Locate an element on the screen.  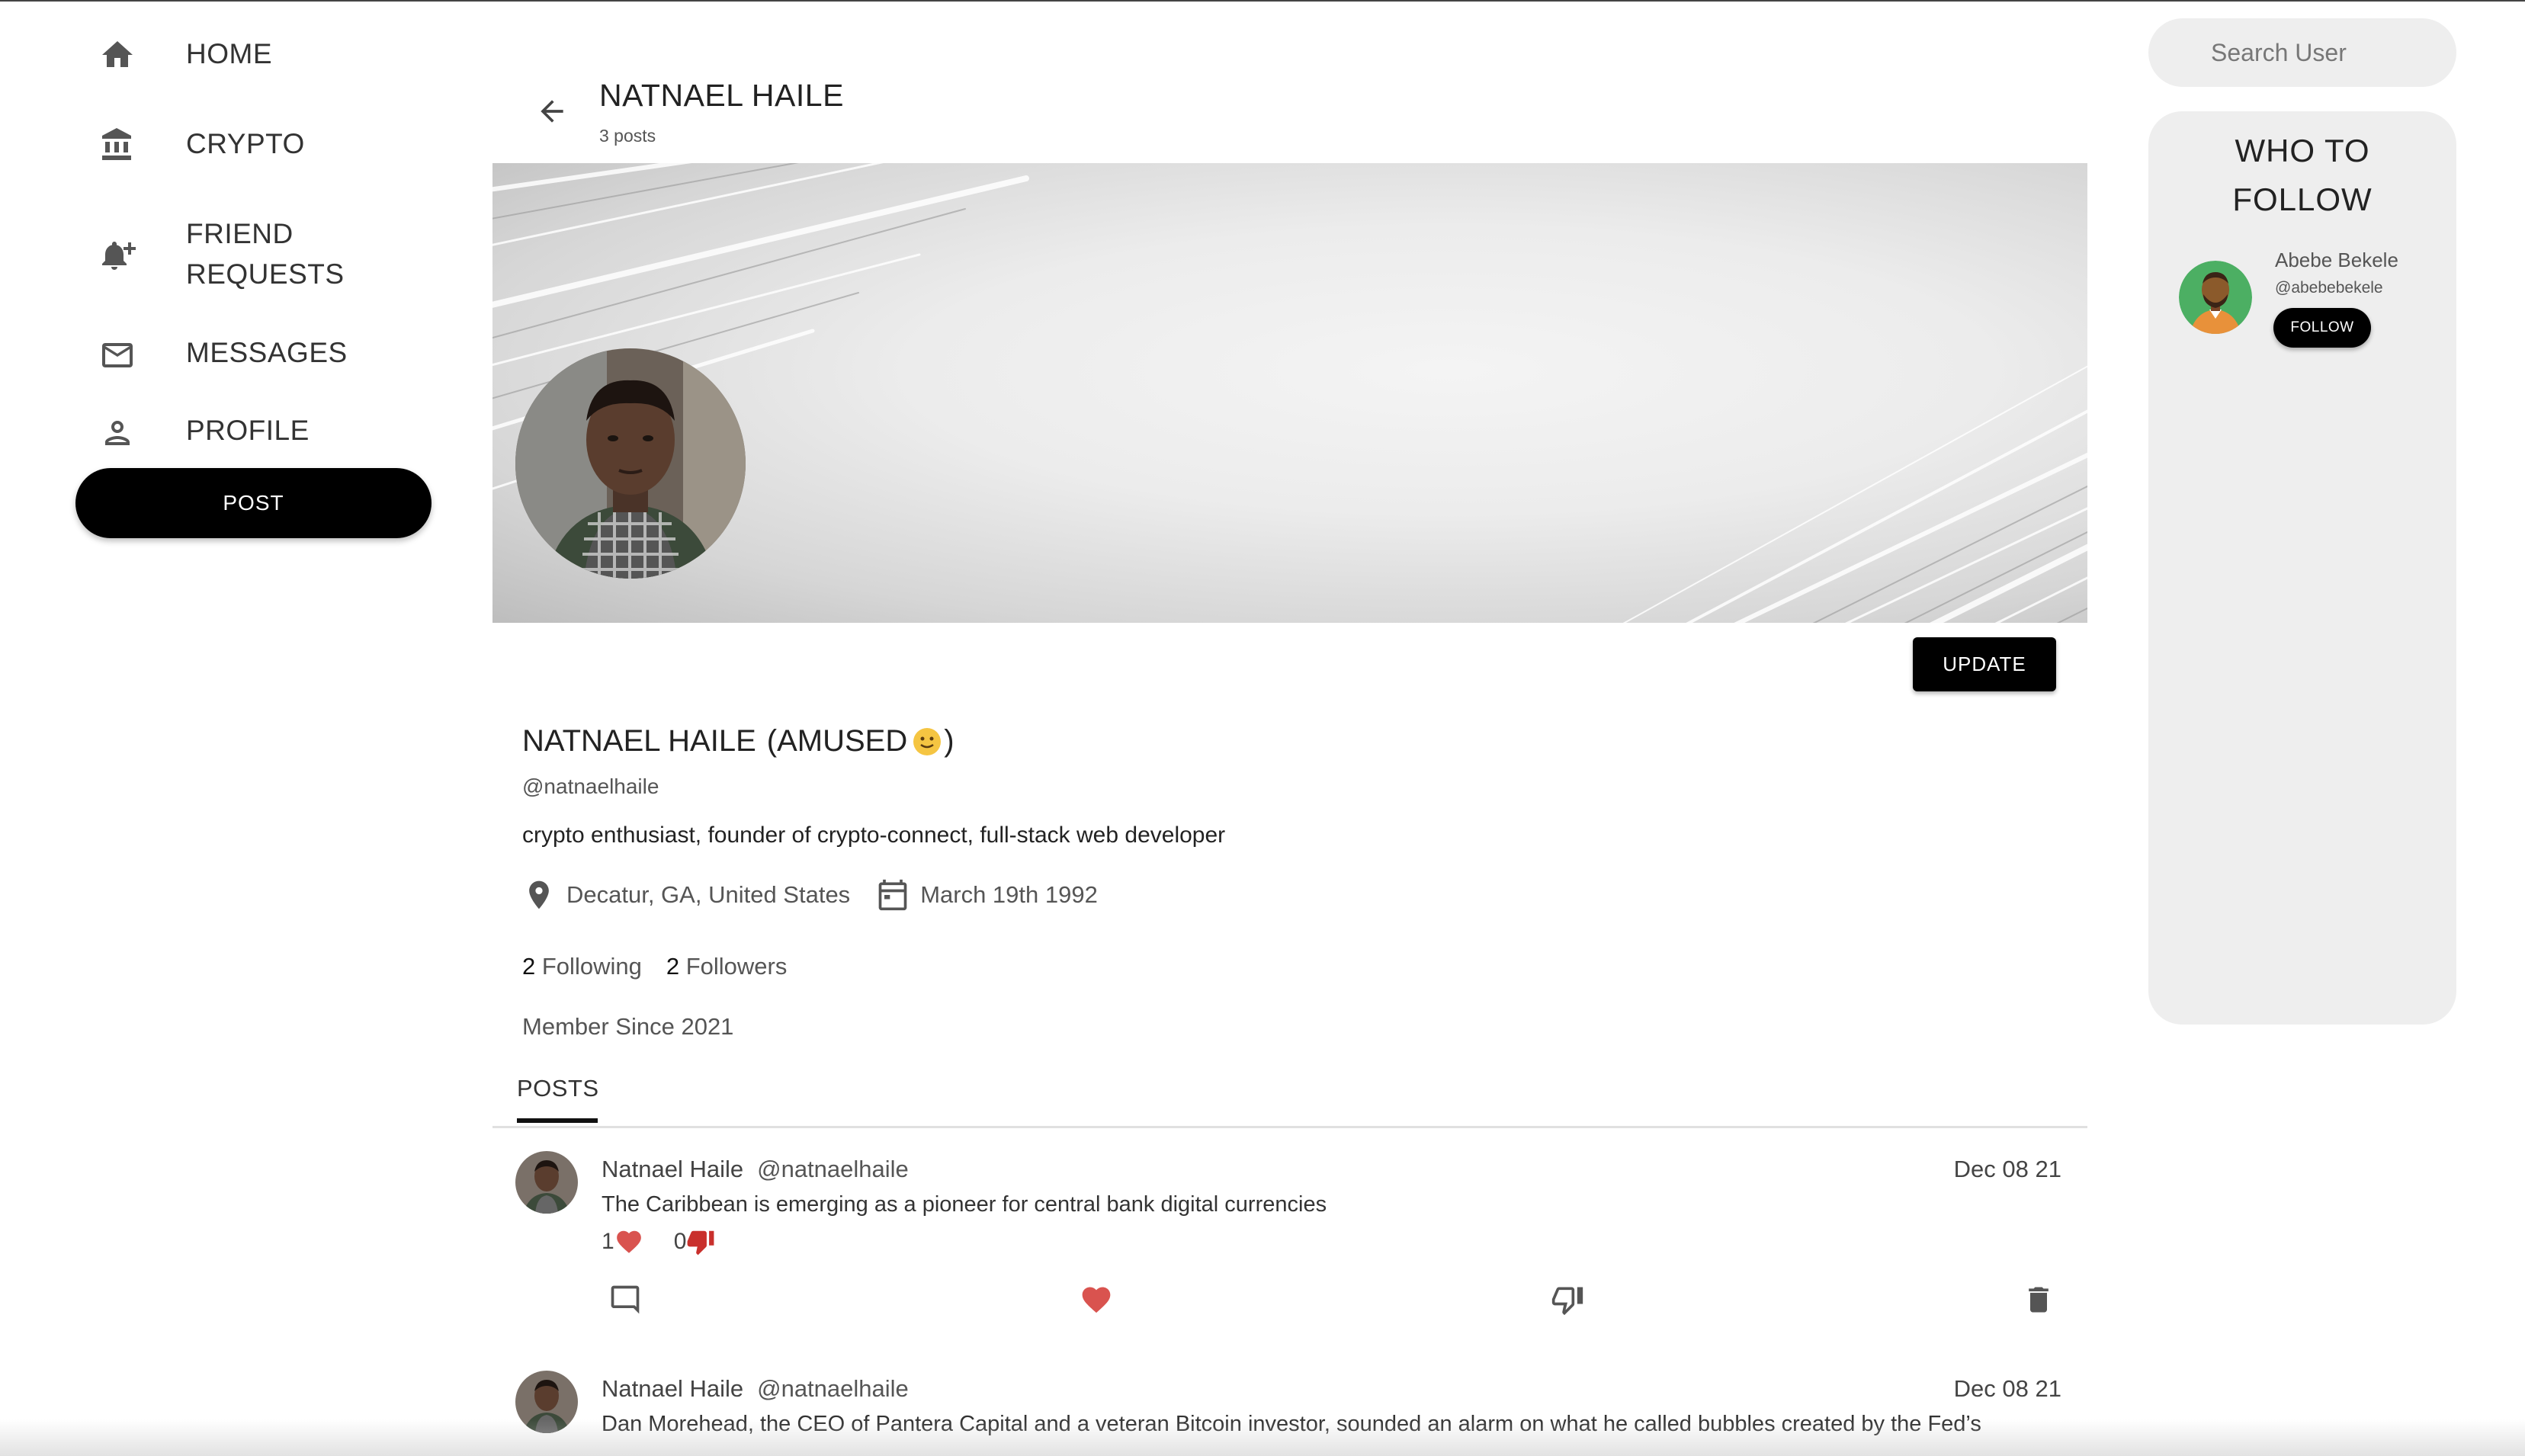
sidebar-item-label: HOME is located at coordinates (229, 53).